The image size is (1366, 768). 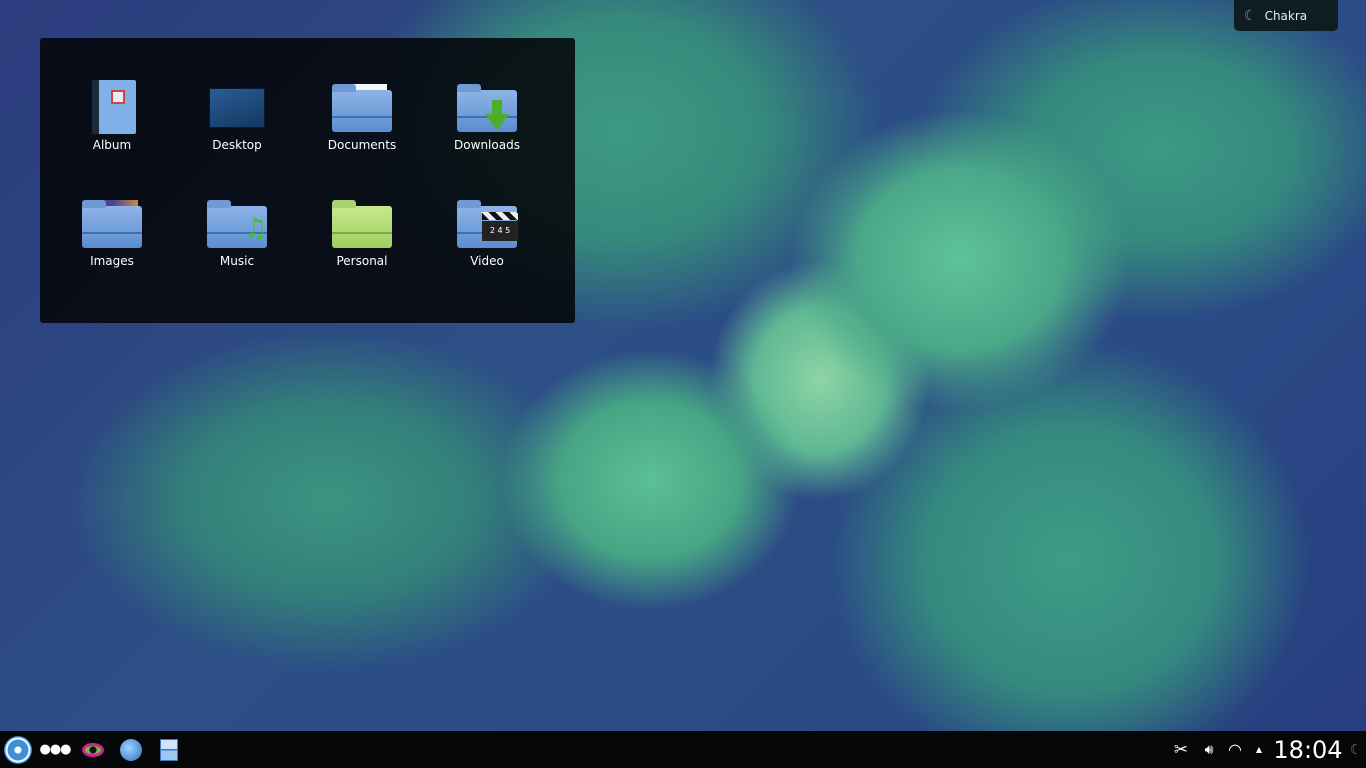 I want to click on eye-app-icon, so click(x=93, y=749).